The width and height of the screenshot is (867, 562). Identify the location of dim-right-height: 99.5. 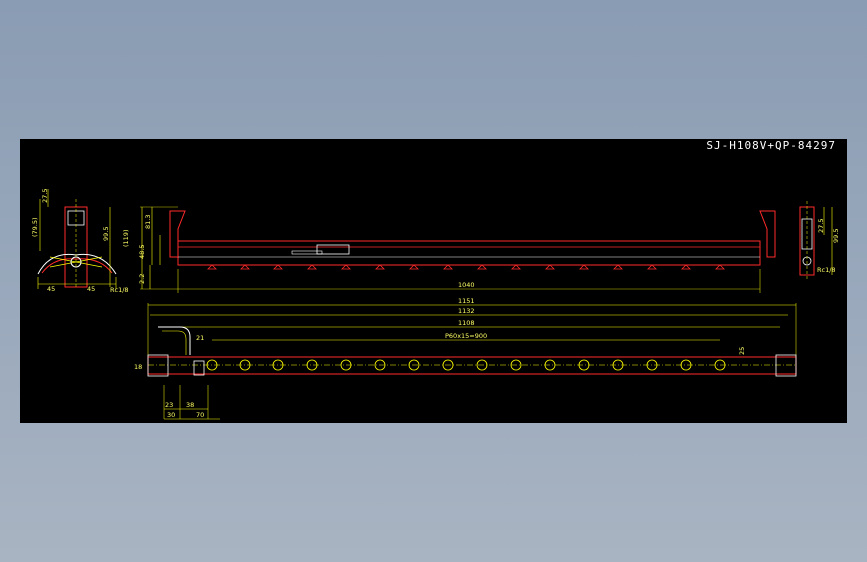
(836, 236).